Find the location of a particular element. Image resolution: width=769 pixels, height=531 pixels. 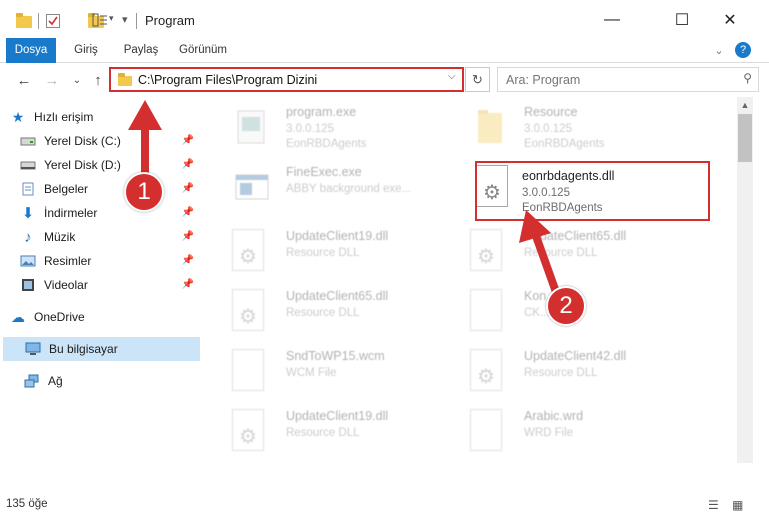

status-bar: 135 öğe ☰ ▦ is located at coordinates (384, 497).